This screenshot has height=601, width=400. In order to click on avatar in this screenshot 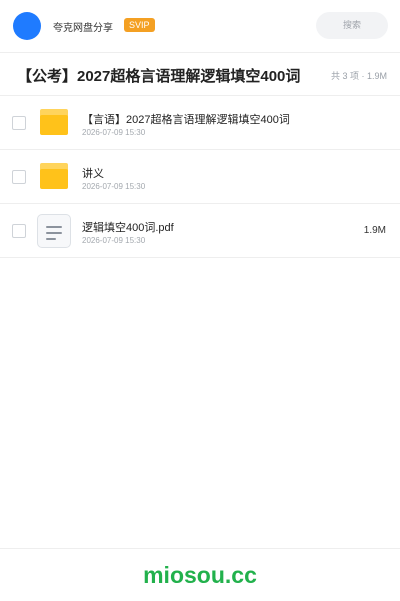, I will do `click(27, 26)`.